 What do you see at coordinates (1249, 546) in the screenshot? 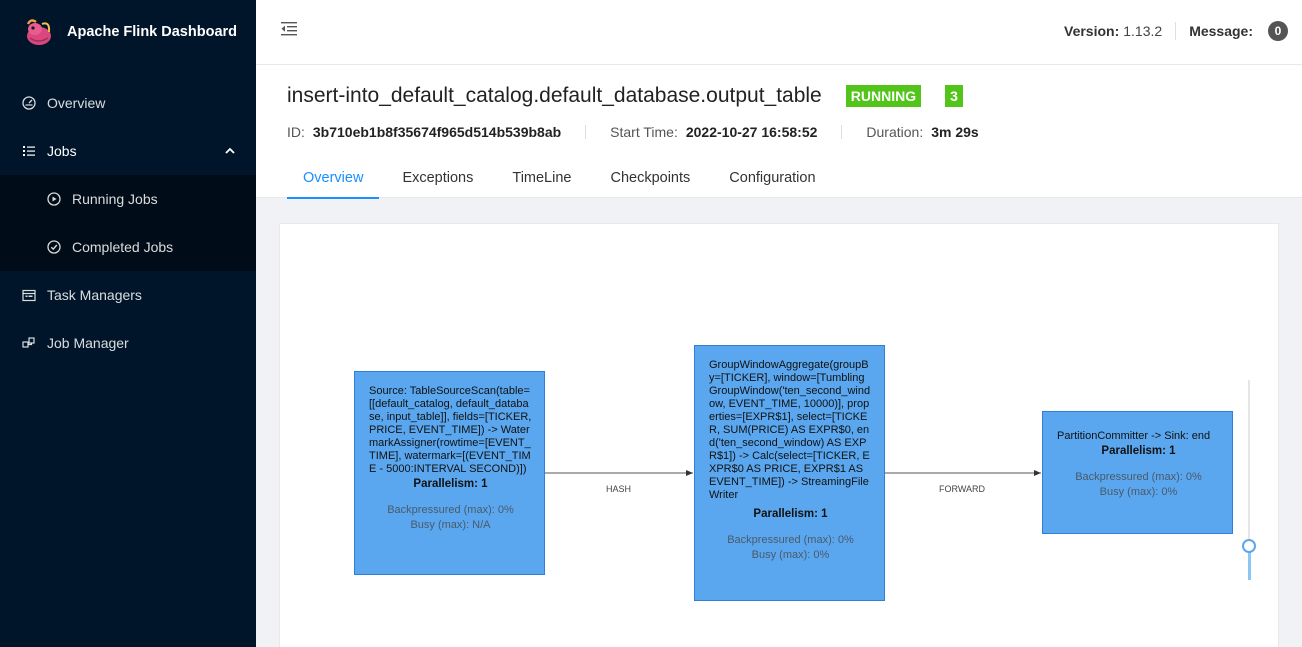
I see `zoom-slider-handle` at bounding box center [1249, 546].